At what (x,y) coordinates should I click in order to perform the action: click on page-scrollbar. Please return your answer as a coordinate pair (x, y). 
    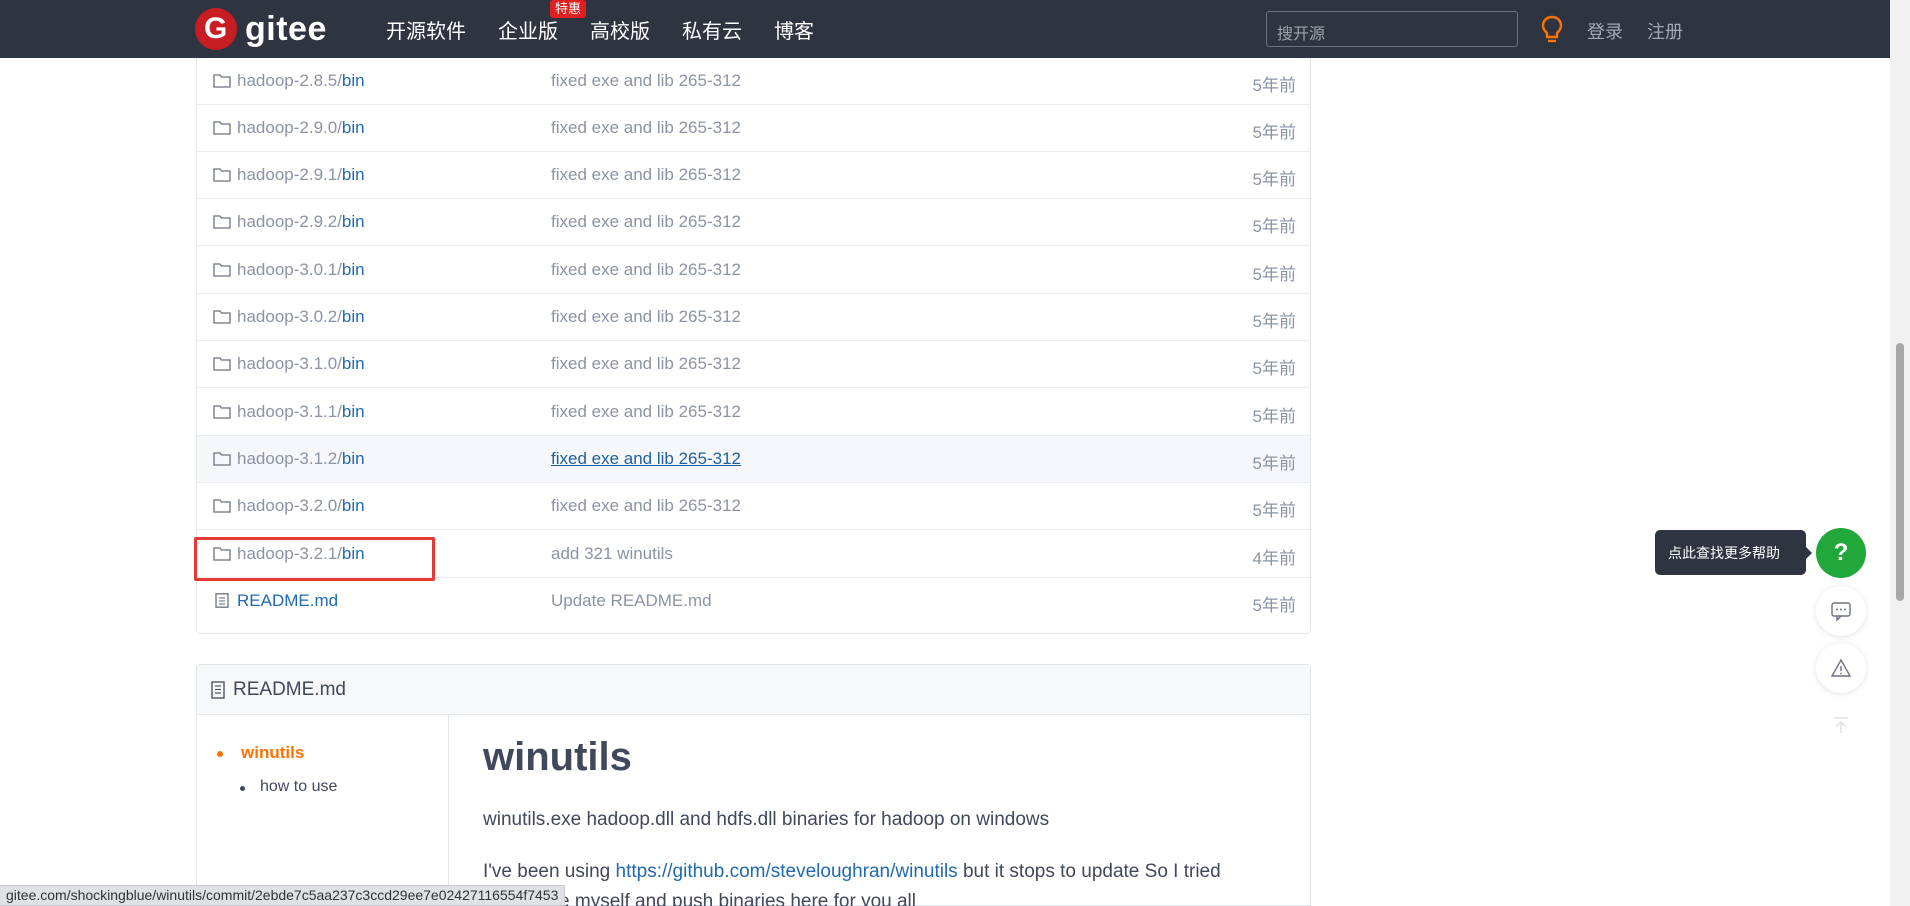
    Looking at the image, I should click on (1900, 453).